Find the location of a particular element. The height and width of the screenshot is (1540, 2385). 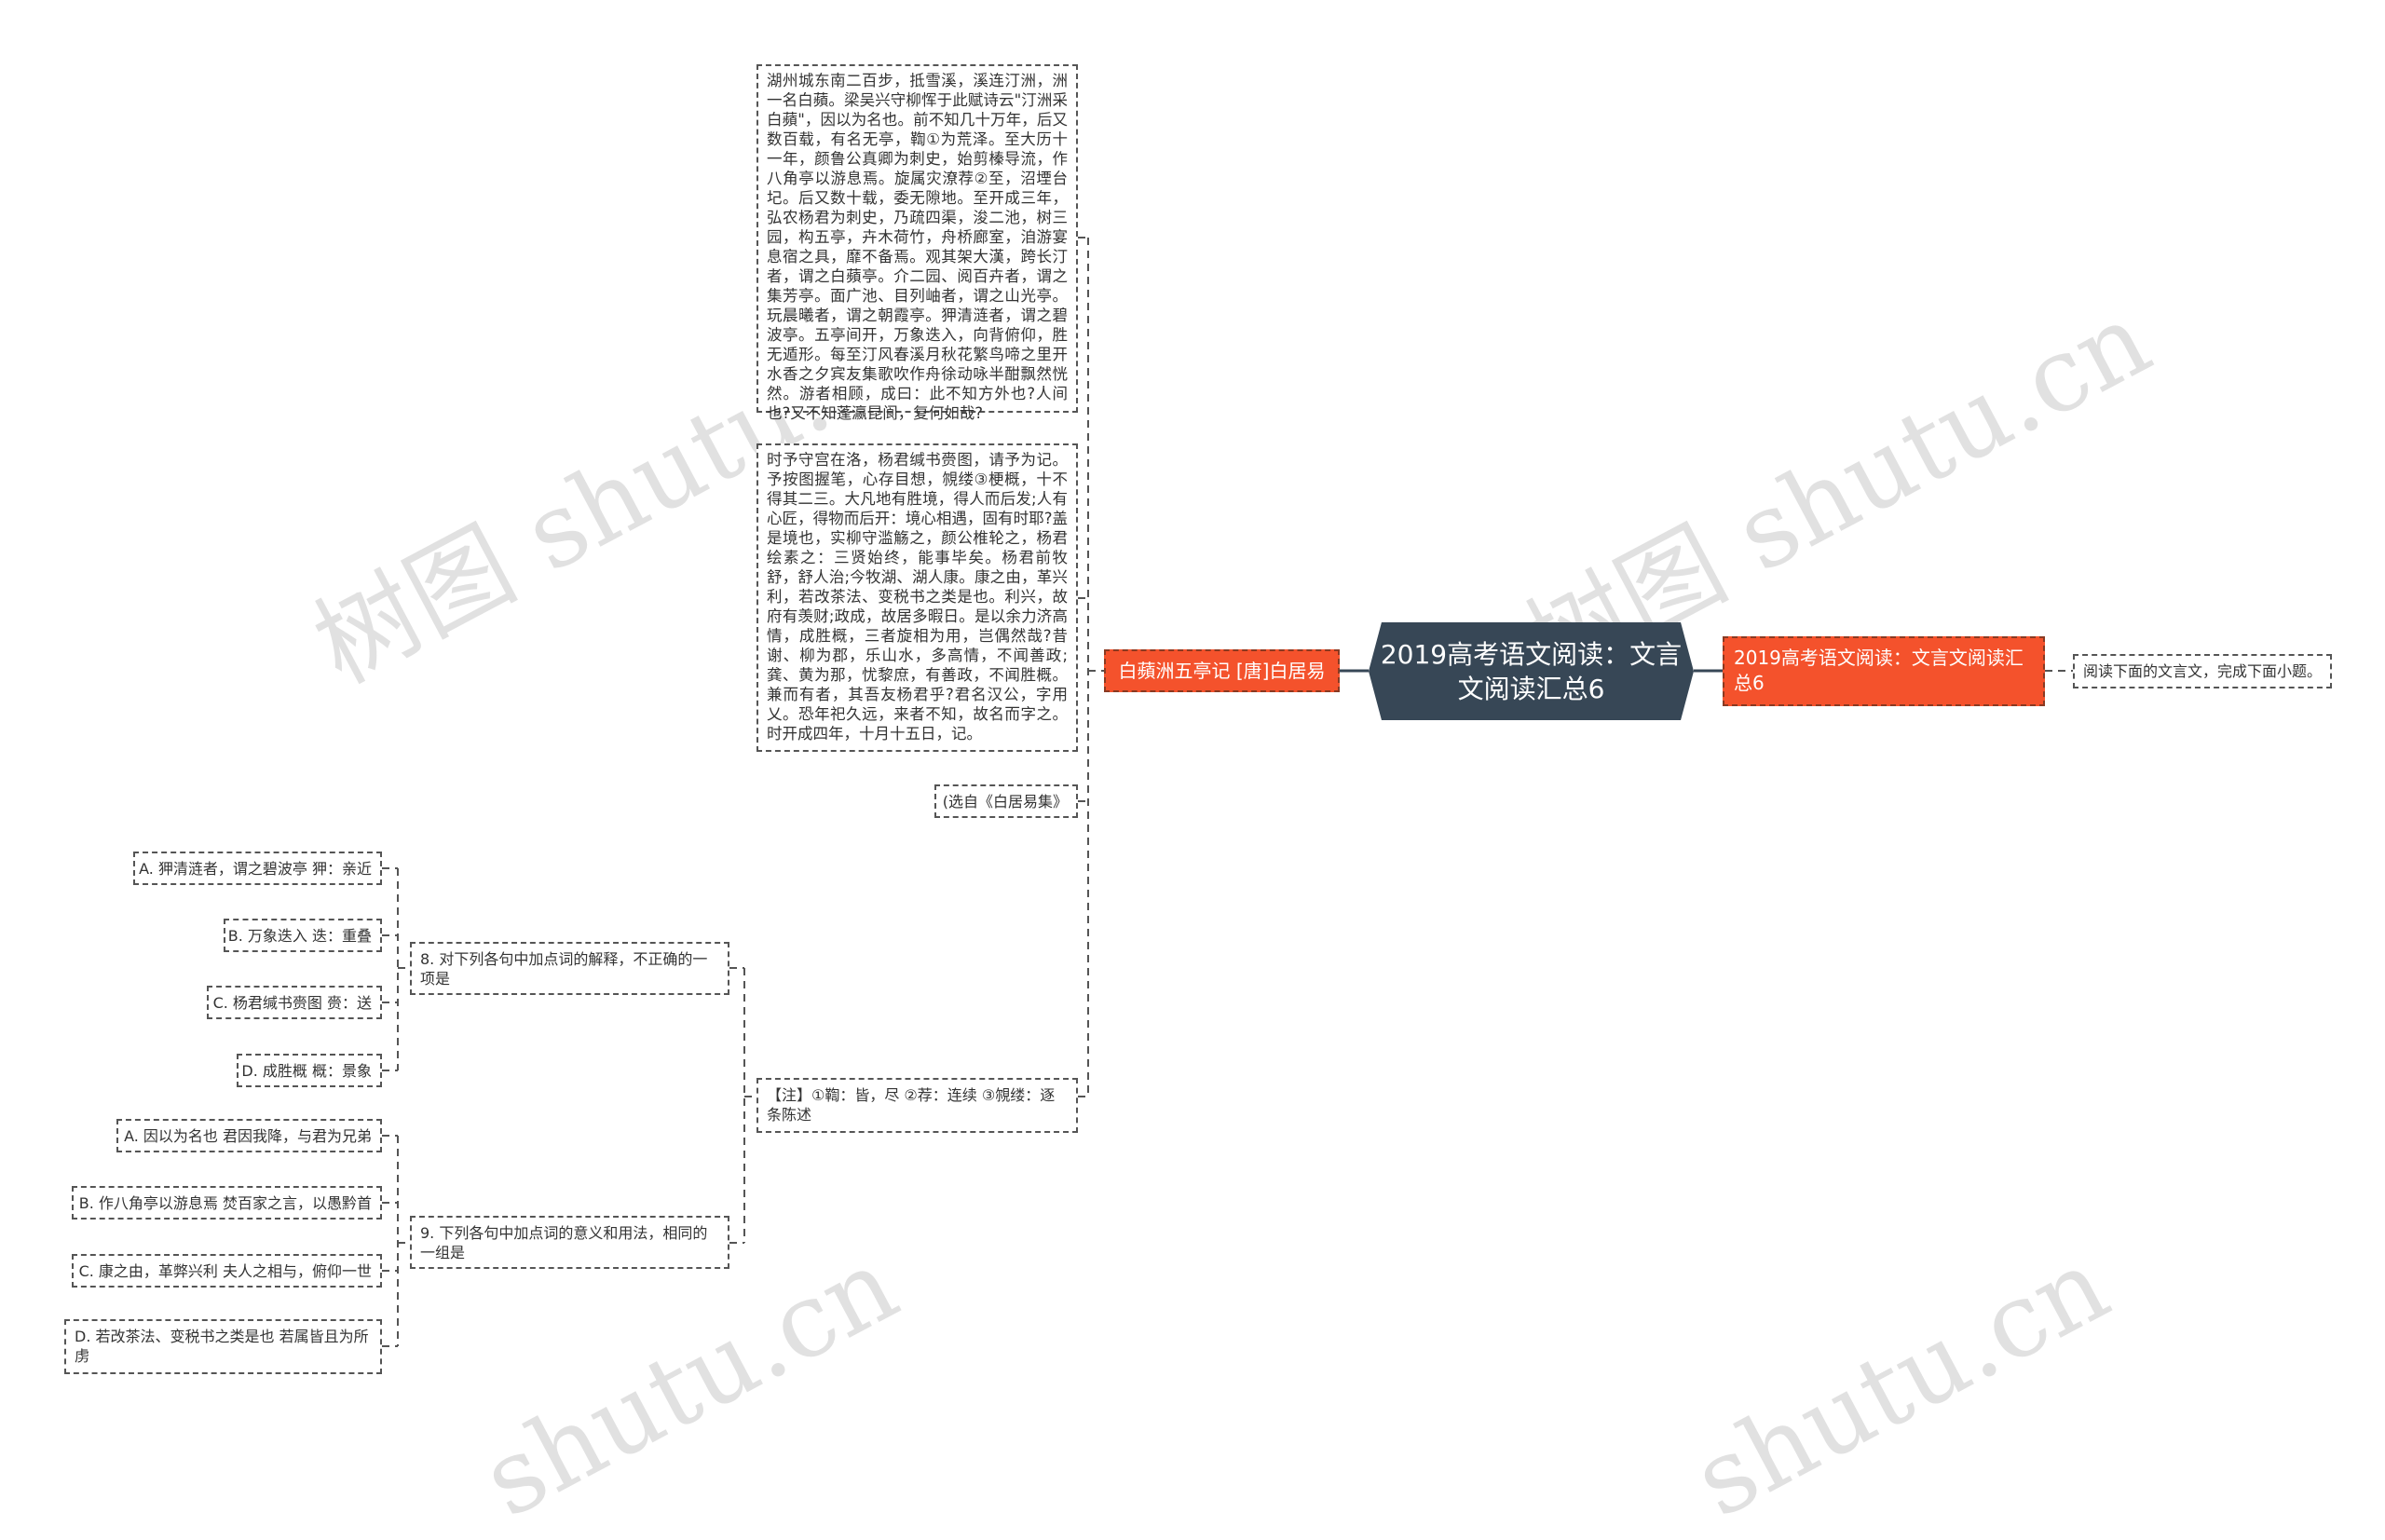

q8-option-b: B. 万象迭入 迭：重叠 is located at coordinates (303, 935).